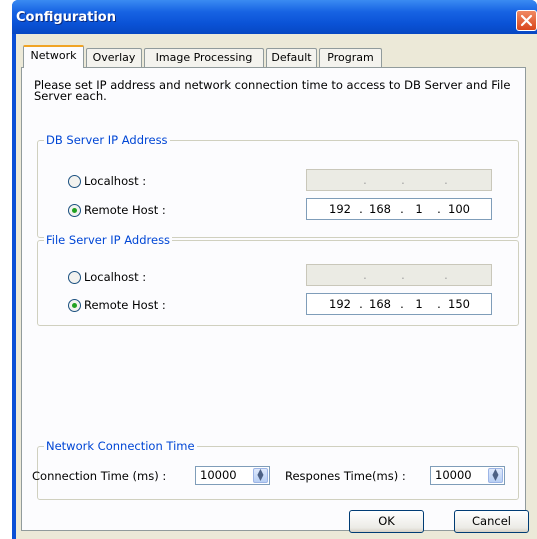 This screenshot has height=539, width=537. What do you see at coordinates (115, 180) in the screenshot?
I see `db-localhost-label: Localhost :` at bounding box center [115, 180].